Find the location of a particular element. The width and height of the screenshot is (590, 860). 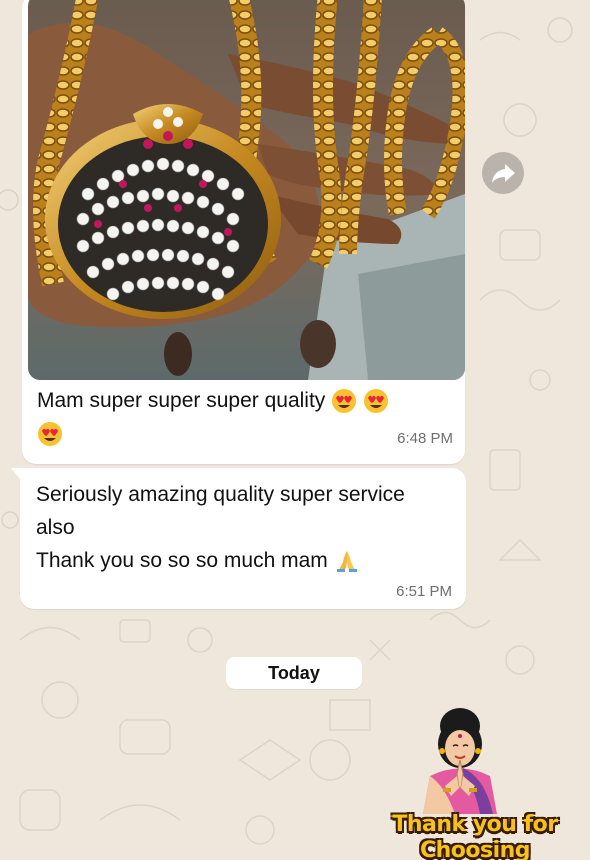

message-caption: Mam super super super quality is located at coordinates (244, 417).